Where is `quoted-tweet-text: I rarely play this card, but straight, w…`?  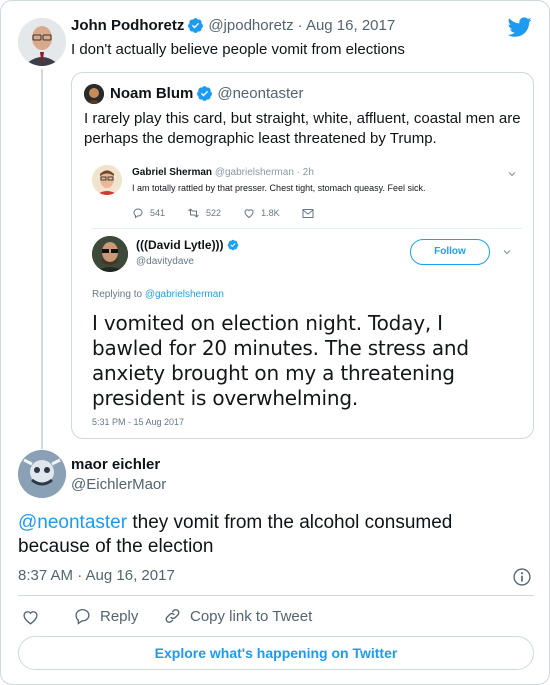
quoted-tweet-text: I rarely play this card, but straight, w… is located at coordinates (302, 128).